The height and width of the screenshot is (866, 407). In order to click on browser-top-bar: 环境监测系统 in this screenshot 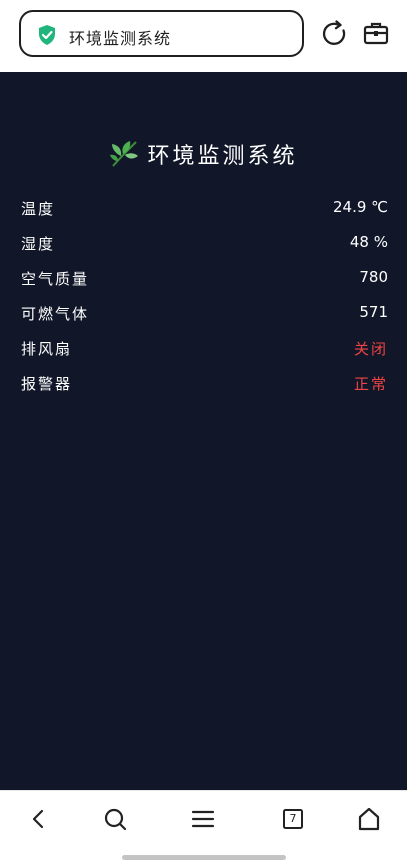, I will do `click(203, 36)`.